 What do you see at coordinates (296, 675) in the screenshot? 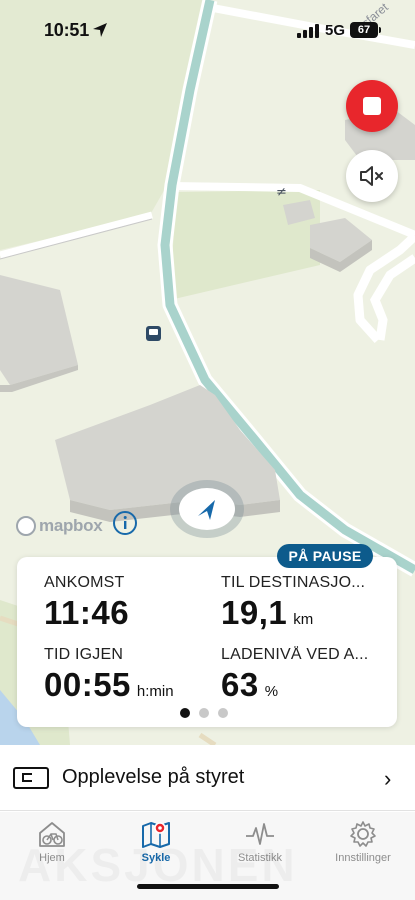
I see `stat-battery-at-arrival: LADENIVÅ VED A... 63%` at bounding box center [296, 675].